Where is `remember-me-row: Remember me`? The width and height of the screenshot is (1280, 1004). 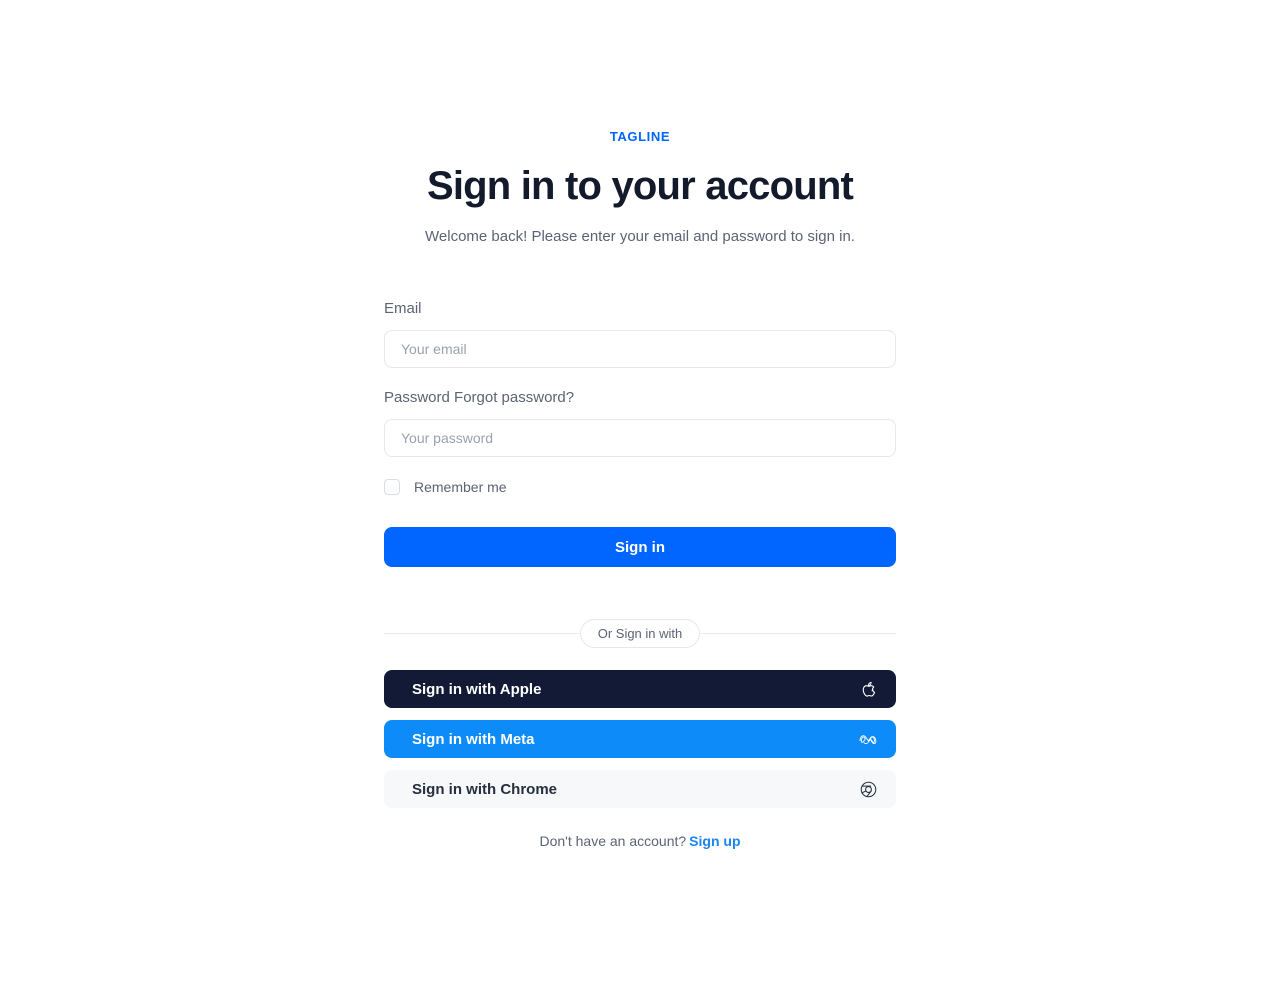
remember-me-row: Remember me is located at coordinates (640, 487).